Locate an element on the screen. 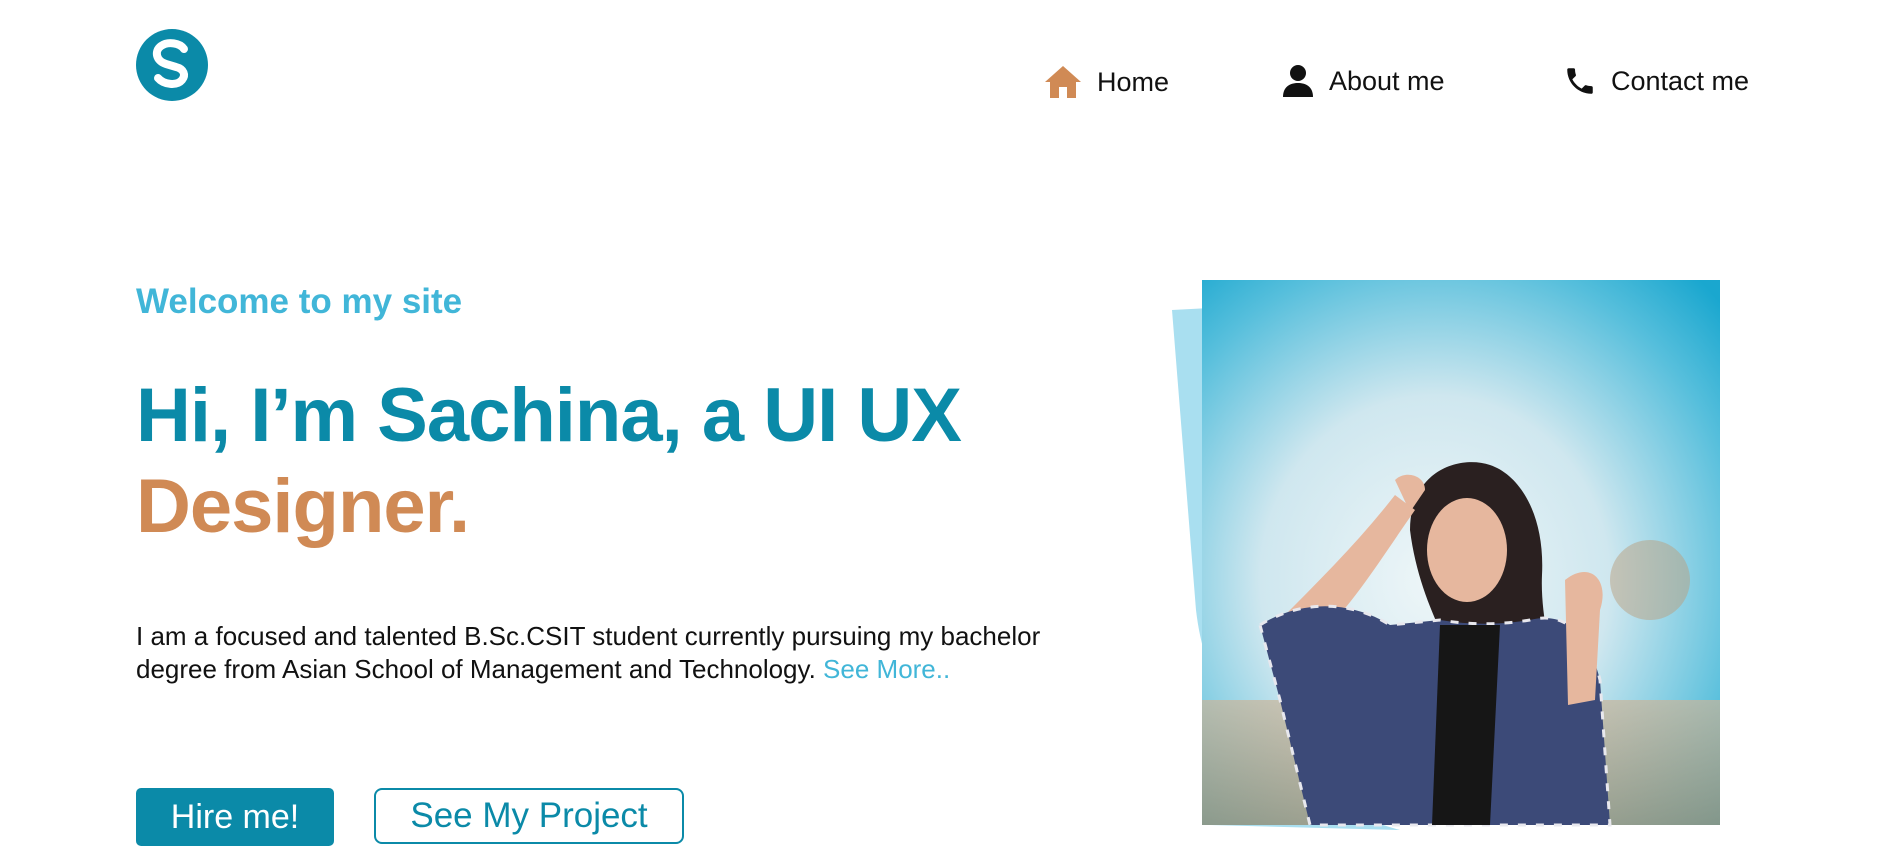 The height and width of the screenshot is (863, 1877). person-icon is located at coordinates (1298, 81).